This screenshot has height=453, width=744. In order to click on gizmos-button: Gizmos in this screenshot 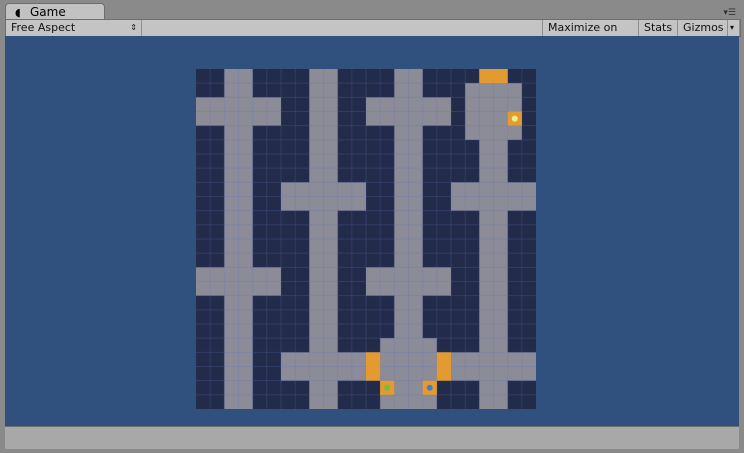, I will do `click(703, 28)`.